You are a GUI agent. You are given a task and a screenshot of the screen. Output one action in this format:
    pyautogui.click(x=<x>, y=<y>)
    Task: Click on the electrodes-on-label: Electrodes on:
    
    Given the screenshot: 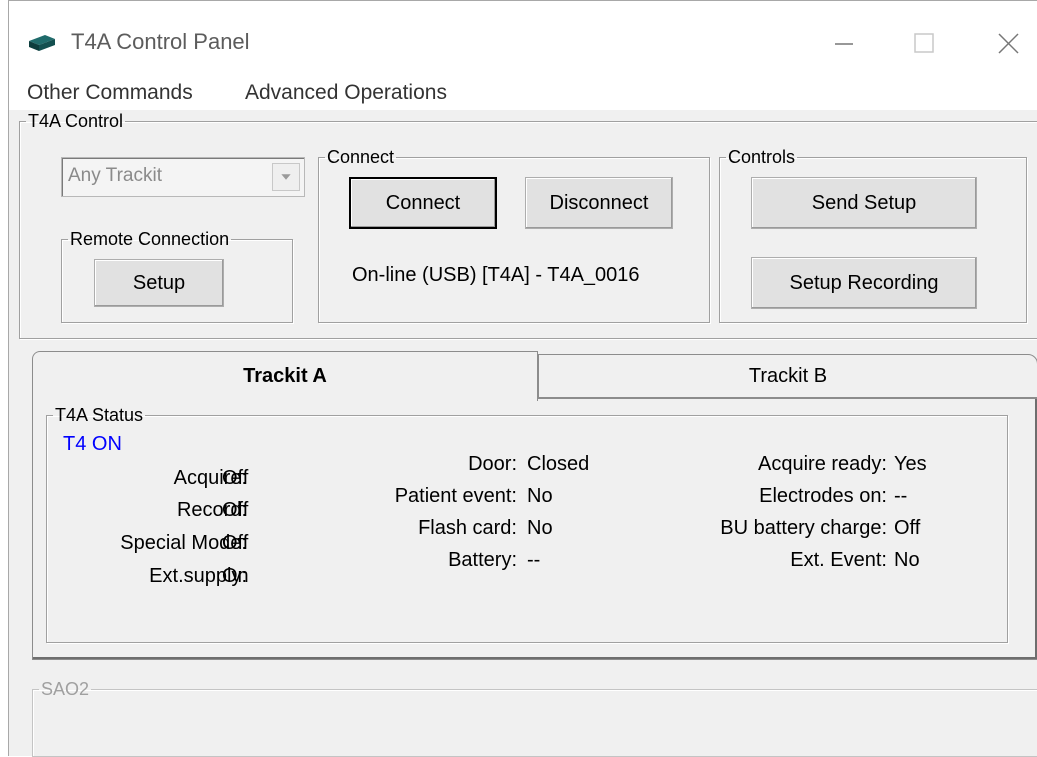 What is the action you would take?
    pyautogui.click(x=823, y=496)
    